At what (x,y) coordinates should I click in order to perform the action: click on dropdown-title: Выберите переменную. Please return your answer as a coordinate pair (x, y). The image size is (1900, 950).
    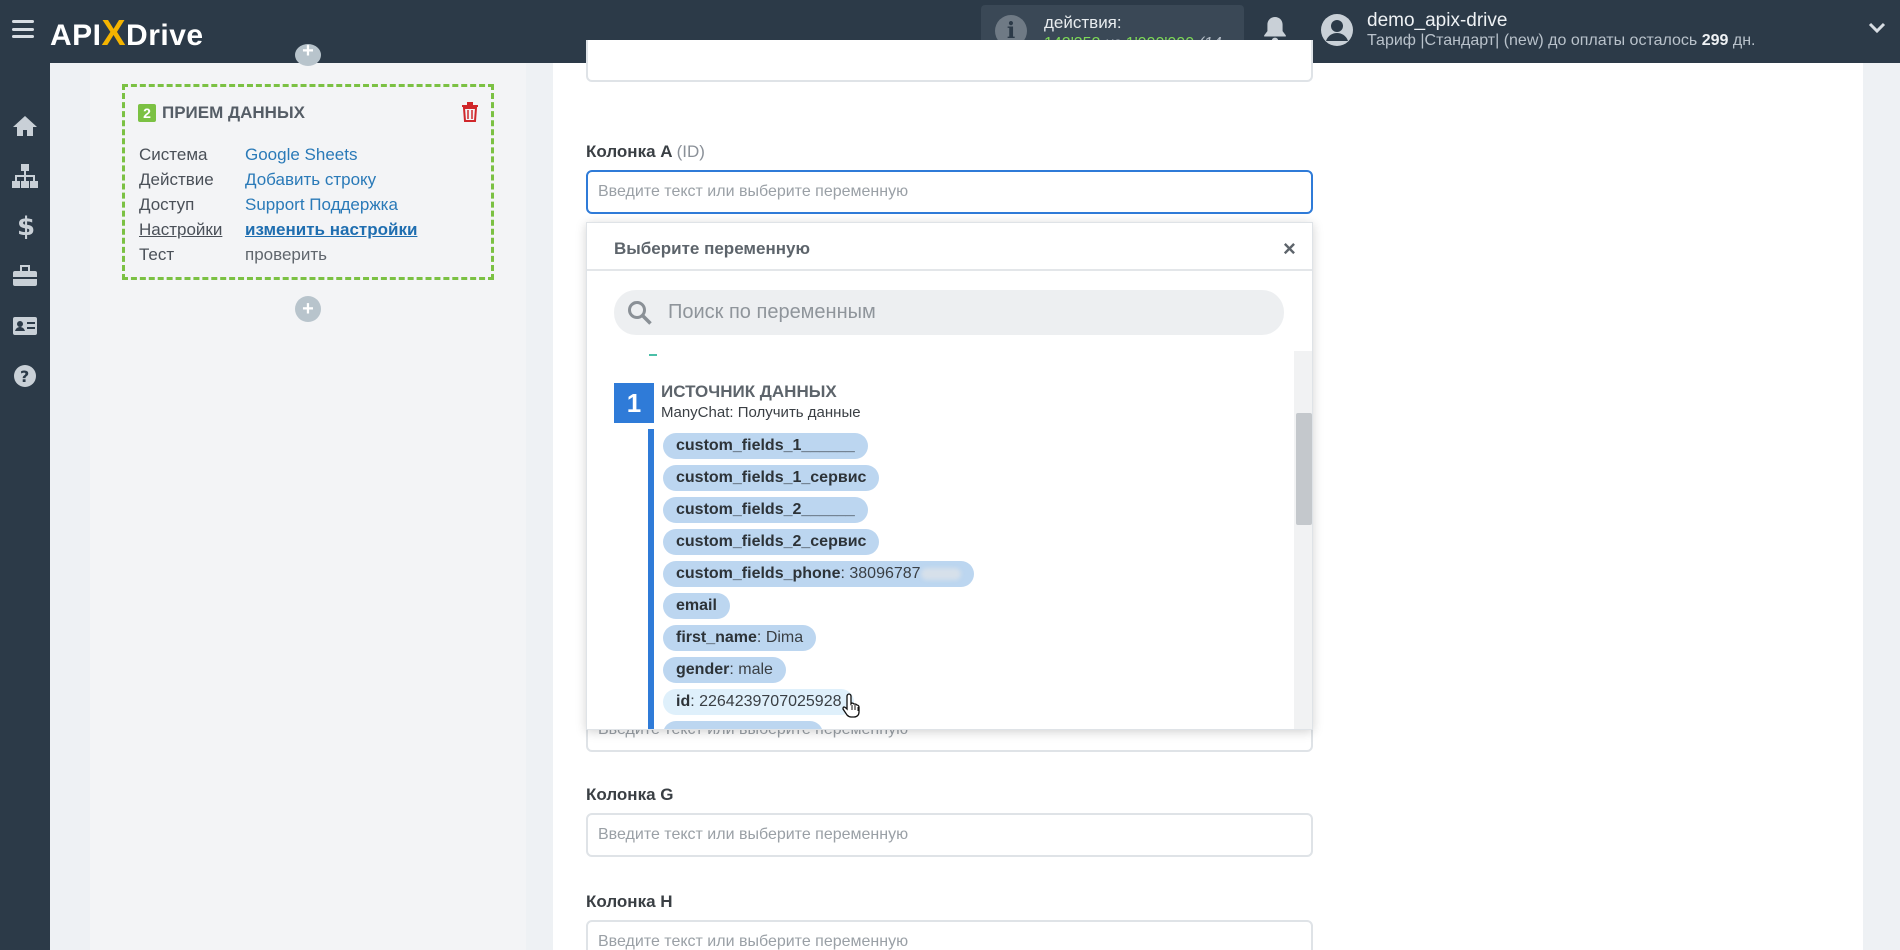
    Looking at the image, I should click on (712, 248).